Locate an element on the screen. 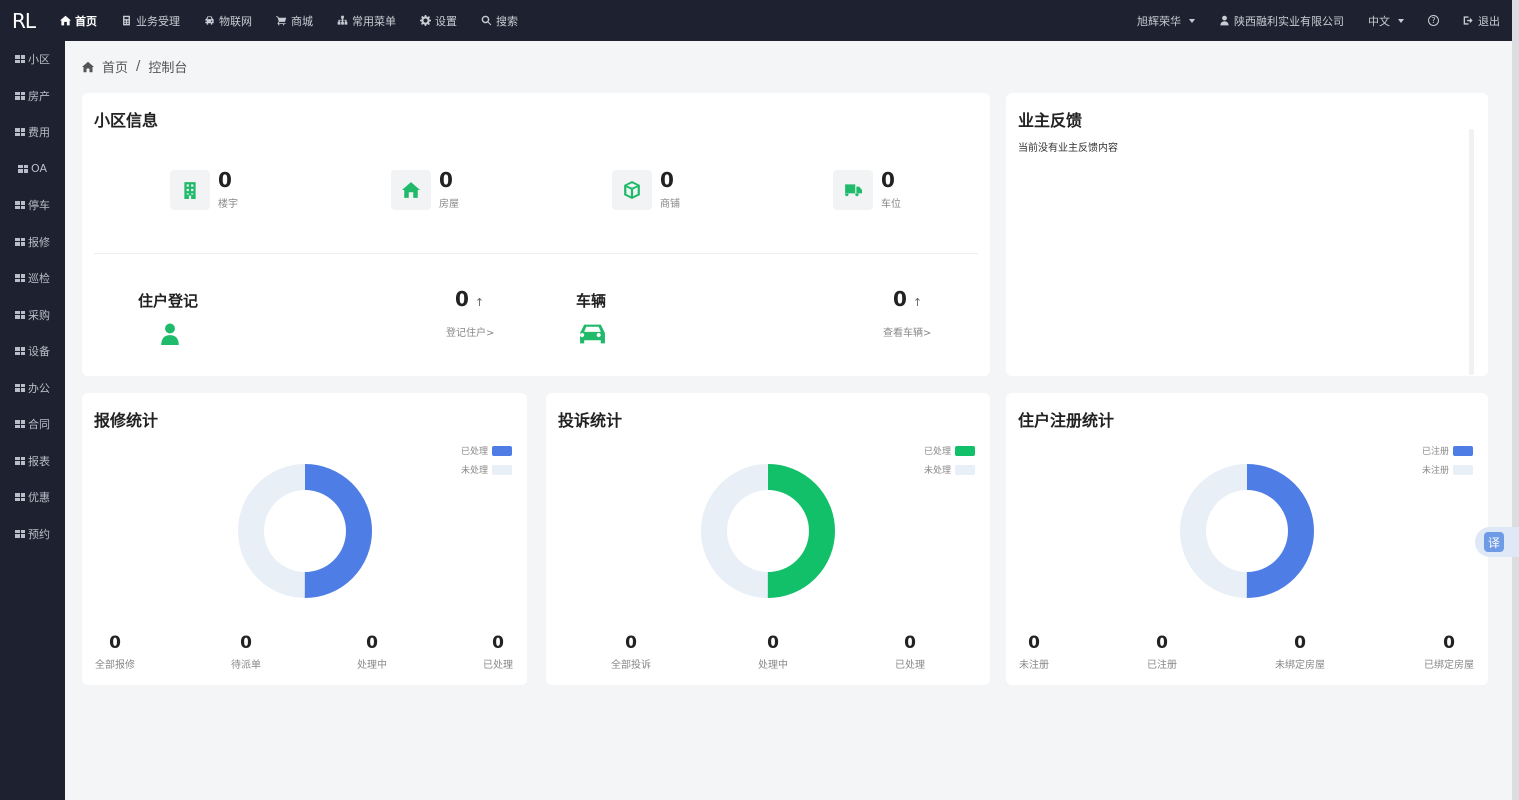  sidebar-item: 房产 is located at coordinates (32, 96).